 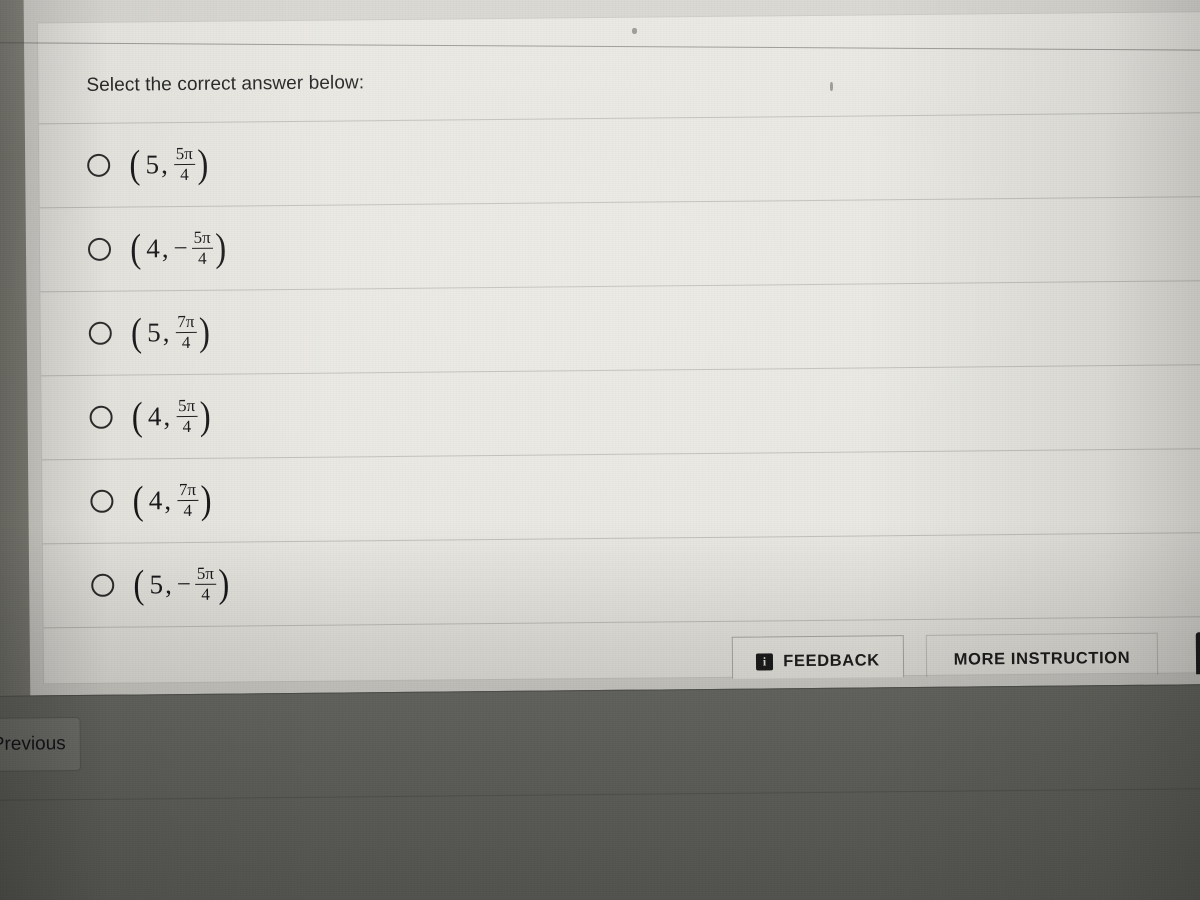 I want to click on feedback-button: i FEEDBACK, so click(x=818, y=660).